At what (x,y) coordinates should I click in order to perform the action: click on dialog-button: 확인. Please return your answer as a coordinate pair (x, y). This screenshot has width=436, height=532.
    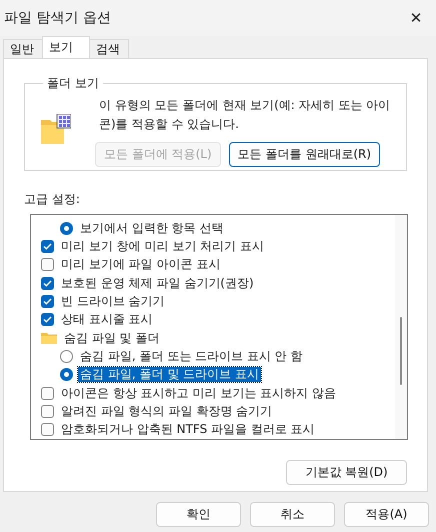
    Looking at the image, I should click on (198, 514).